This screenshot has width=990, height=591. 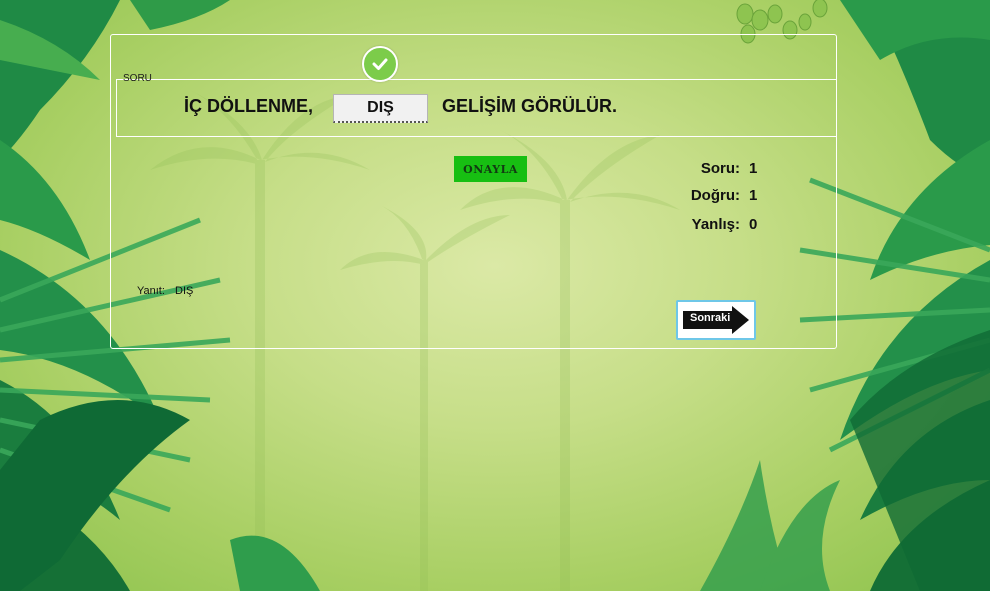 I want to click on correct-count-value: 1, so click(x=753, y=195).